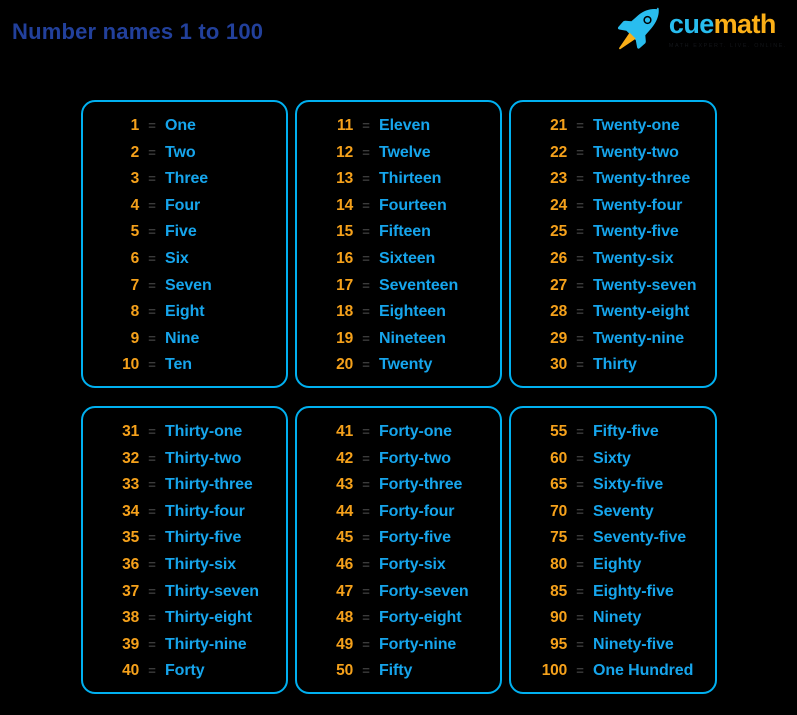 This screenshot has height=715, width=797. I want to click on row-number-name: Forty-nine, so click(418, 644).